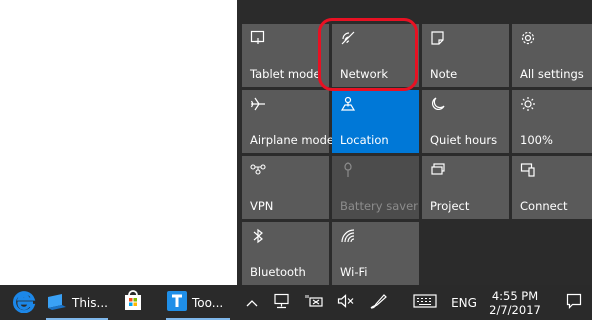  I want to click on tray-volume-button, so click(346, 302).